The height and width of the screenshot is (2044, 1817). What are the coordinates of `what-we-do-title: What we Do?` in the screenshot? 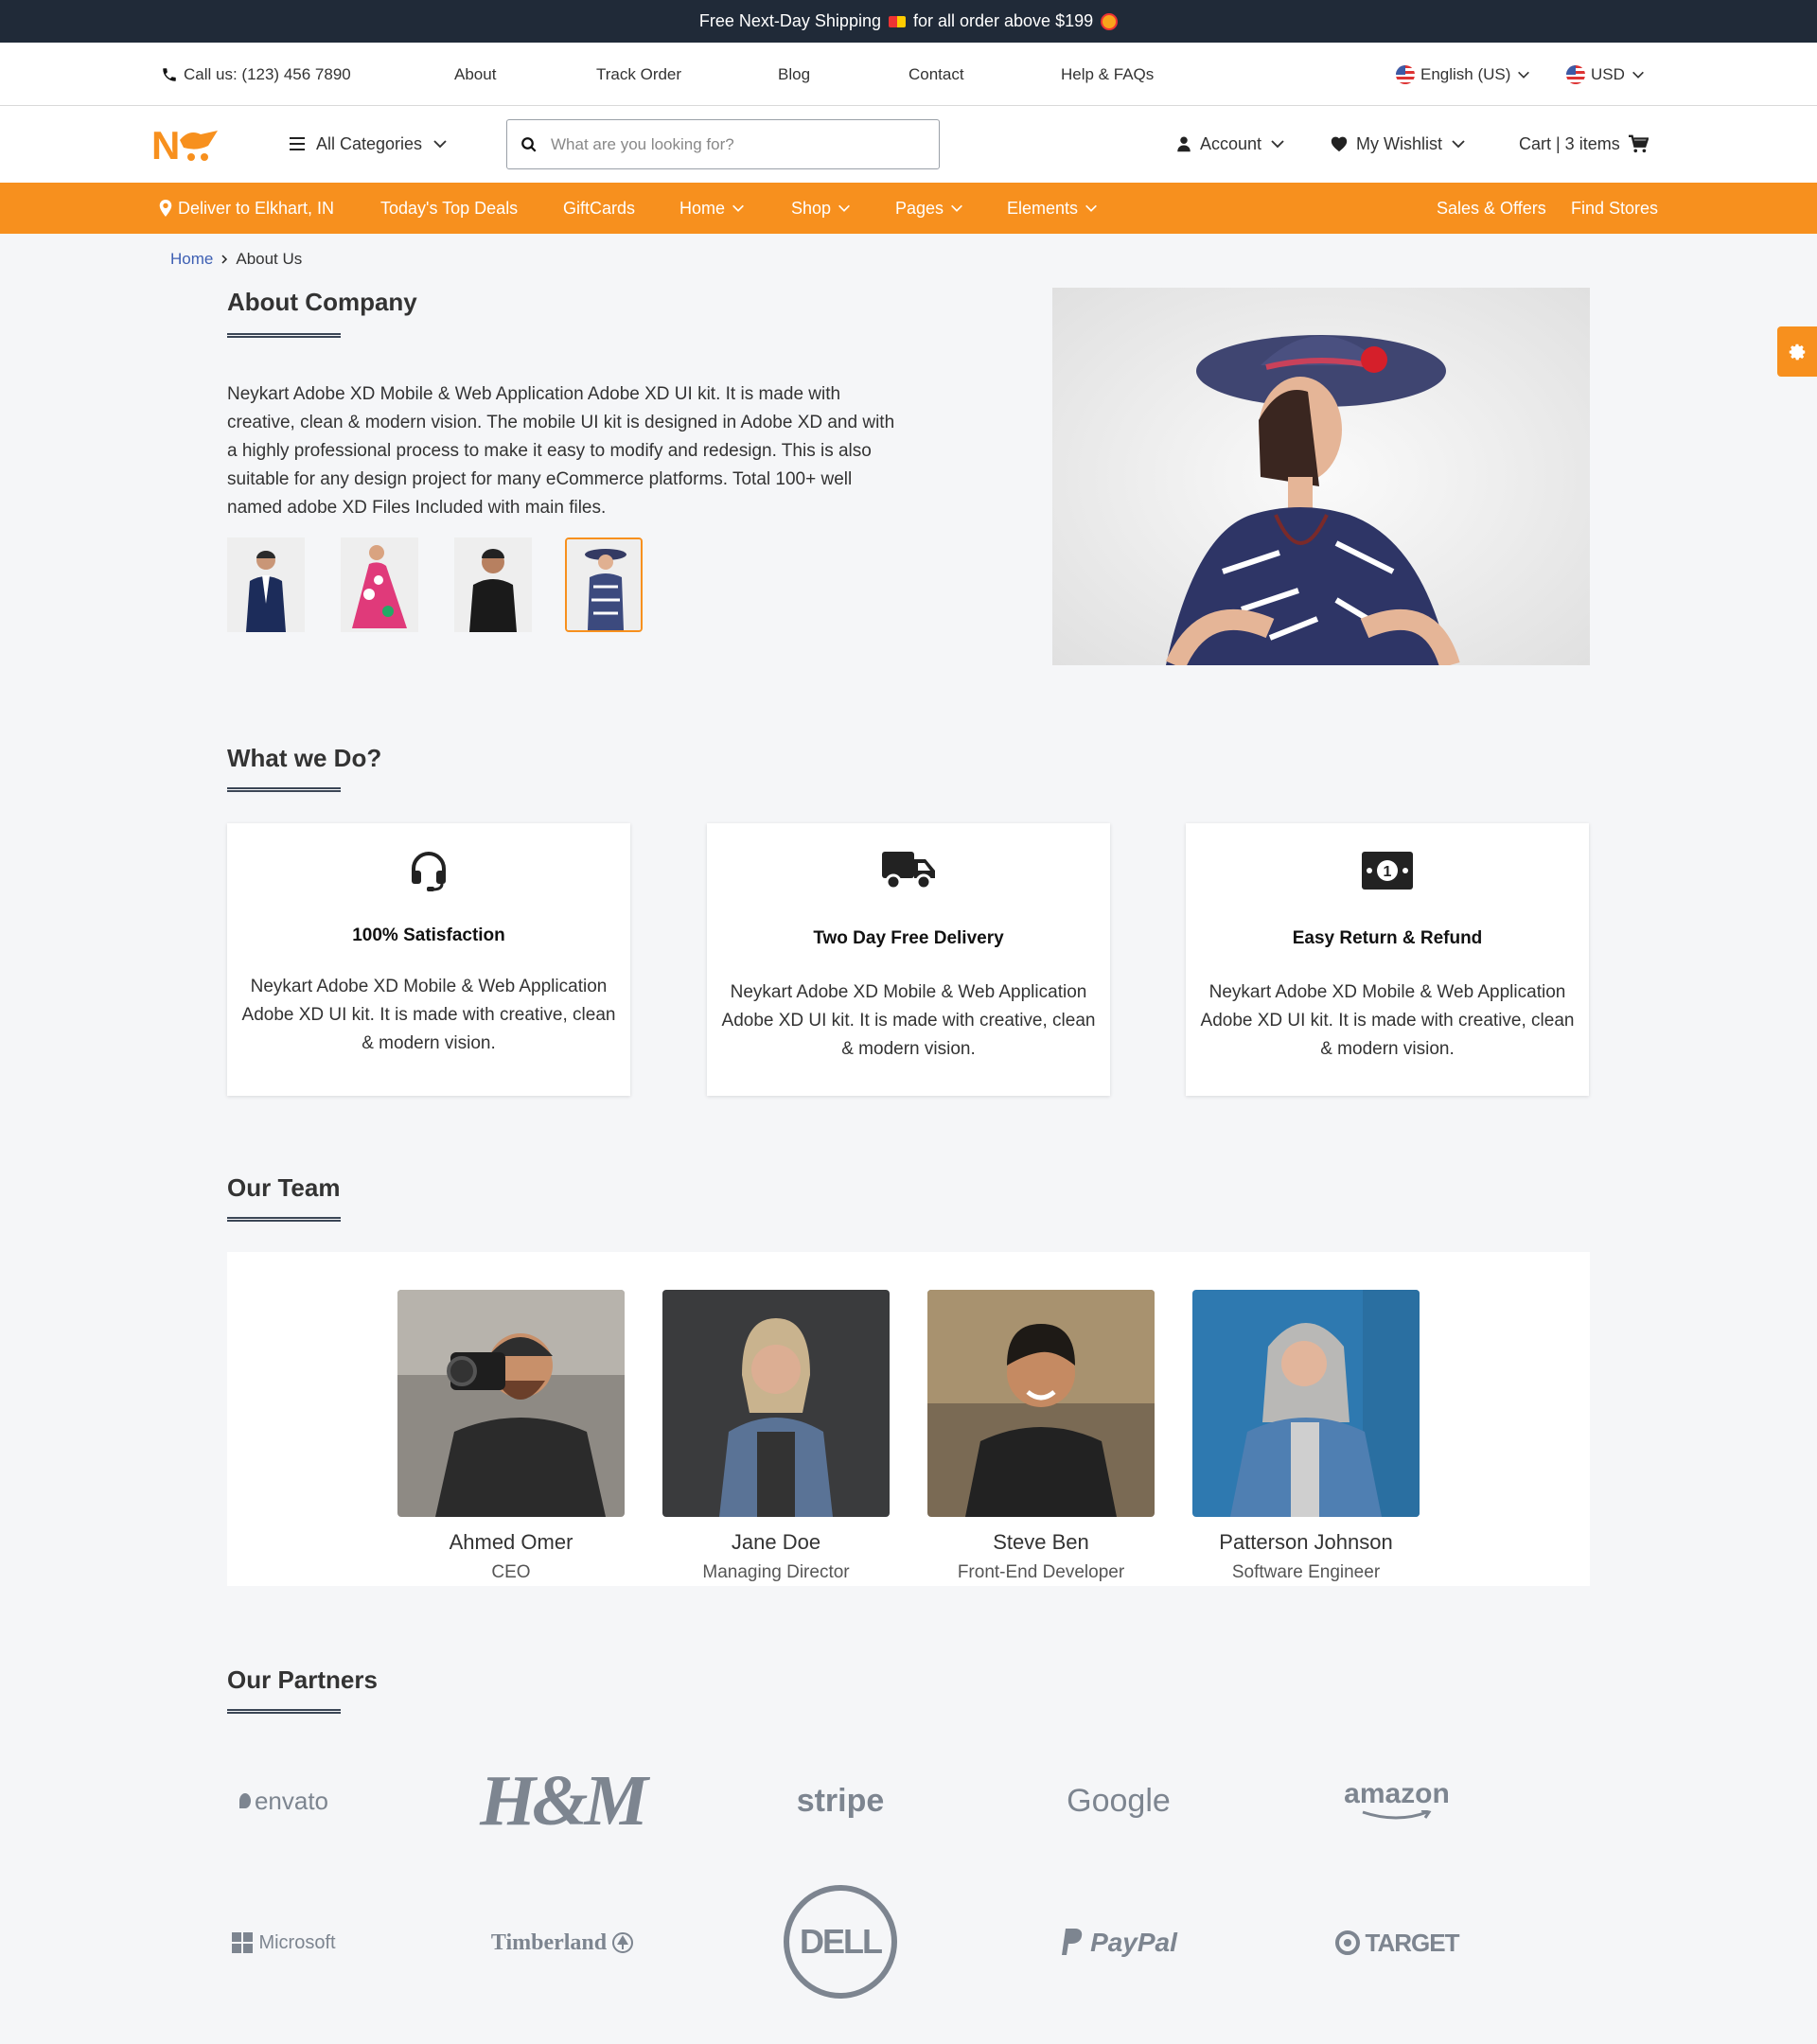 It's located at (304, 758).